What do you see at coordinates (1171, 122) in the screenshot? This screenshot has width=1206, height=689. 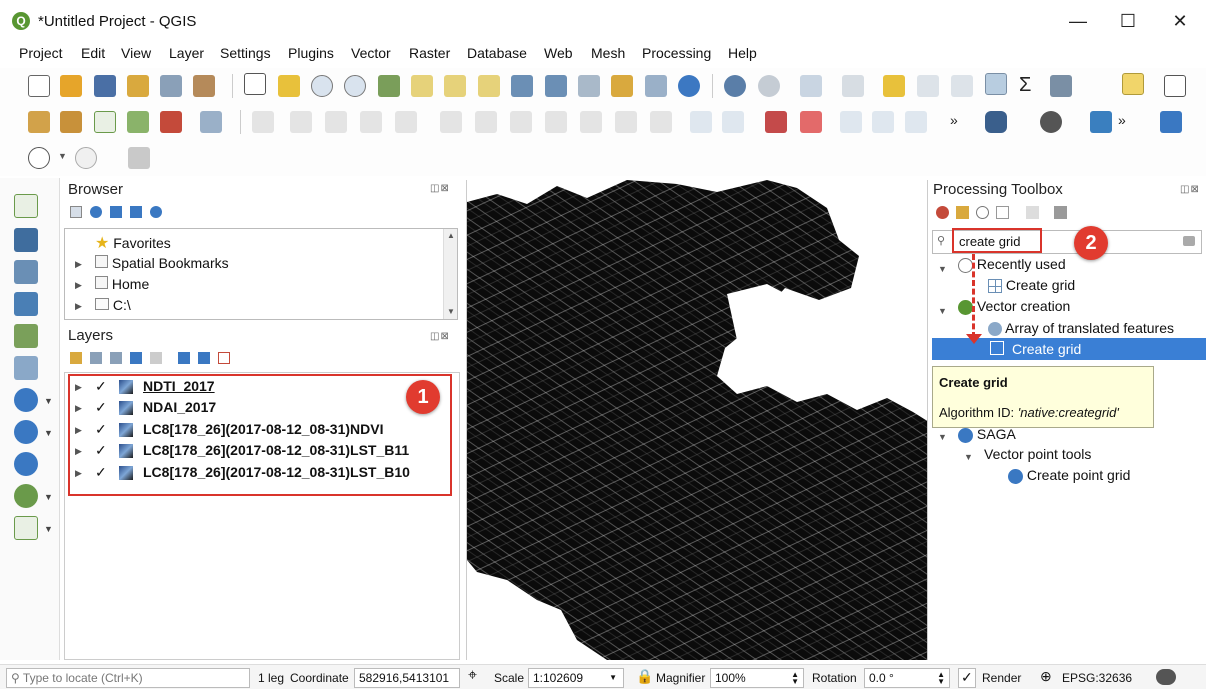 I see `help-contents-icon` at bounding box center [1171, 122].